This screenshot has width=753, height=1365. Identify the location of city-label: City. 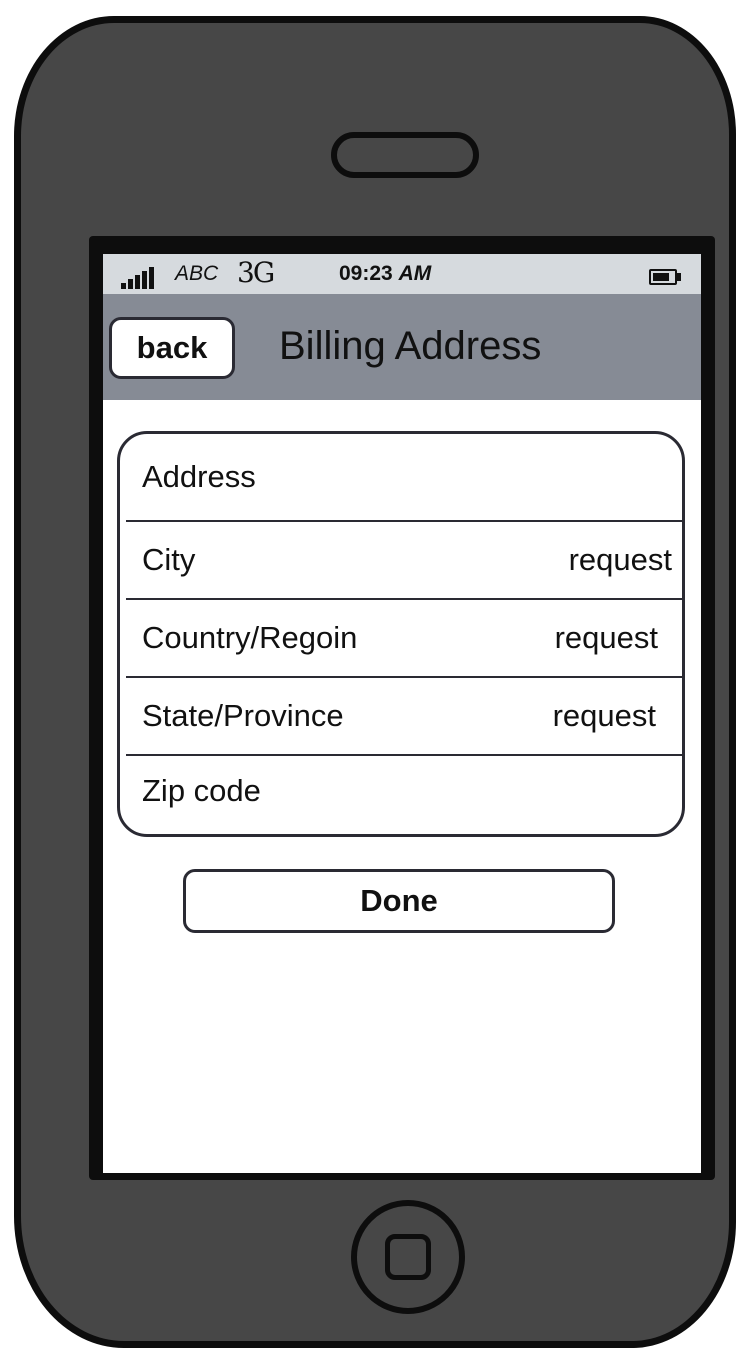
(169, 559).